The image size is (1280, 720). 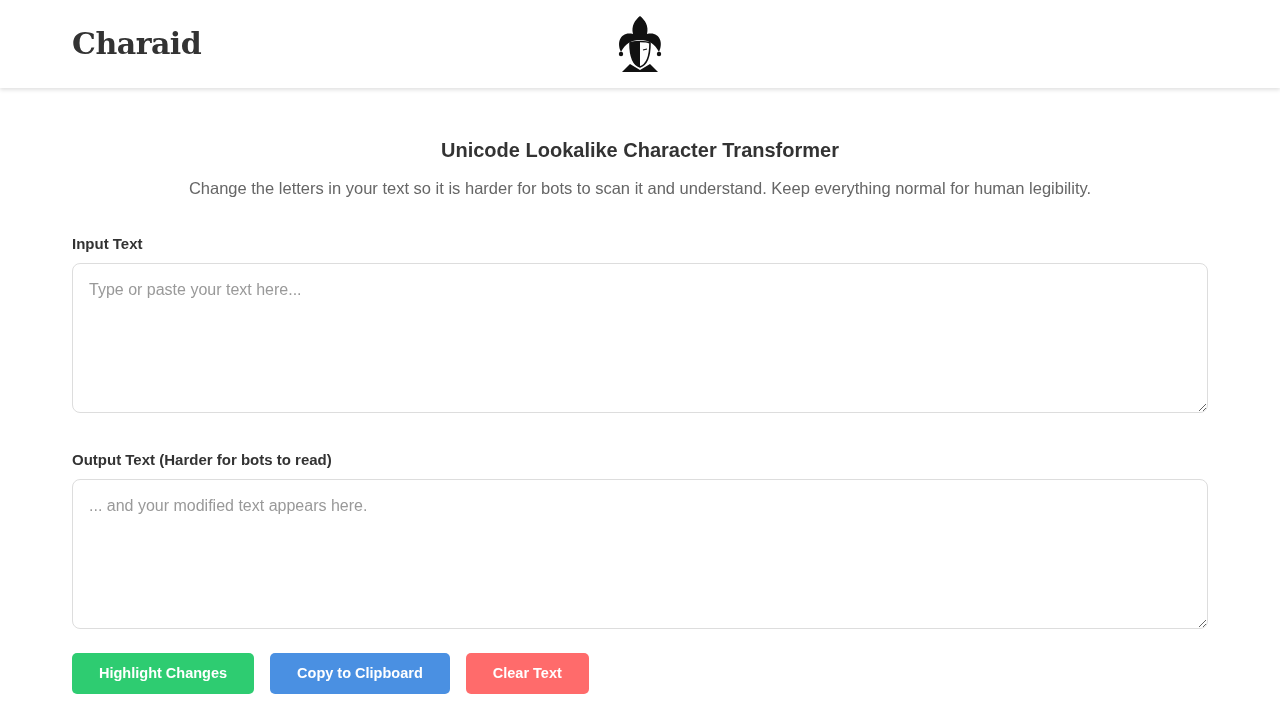 I want to click on page-title: Unicode Lookalike Character Transformer, so click(x=640, y=150).